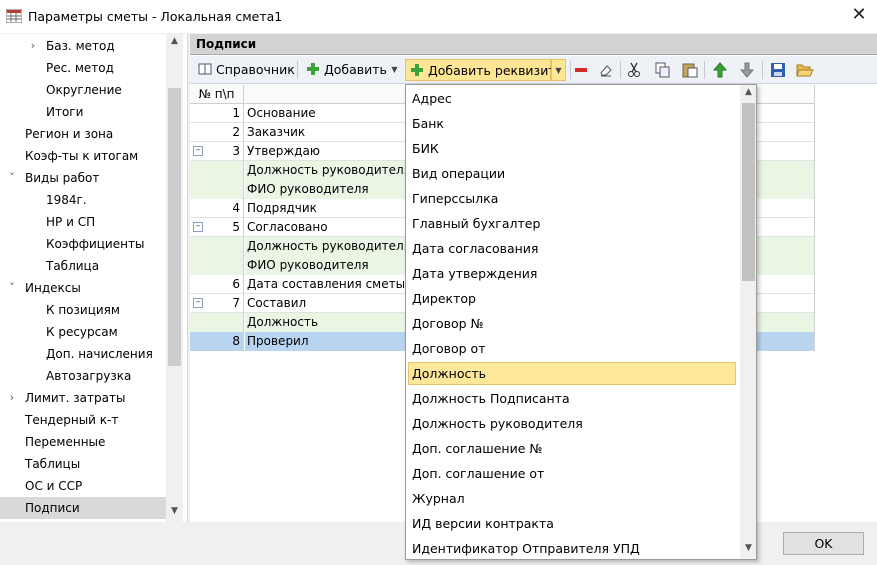  I want to click on dropdown-item: Договор №, so click(572, 323).